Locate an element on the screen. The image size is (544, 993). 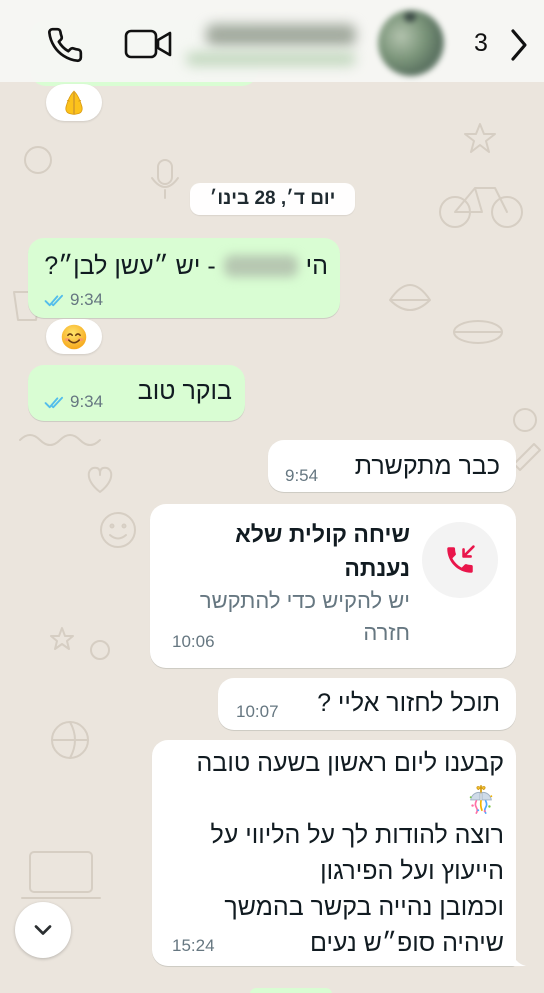
message-meta: 15:24 is located at coordinates (193, 946).